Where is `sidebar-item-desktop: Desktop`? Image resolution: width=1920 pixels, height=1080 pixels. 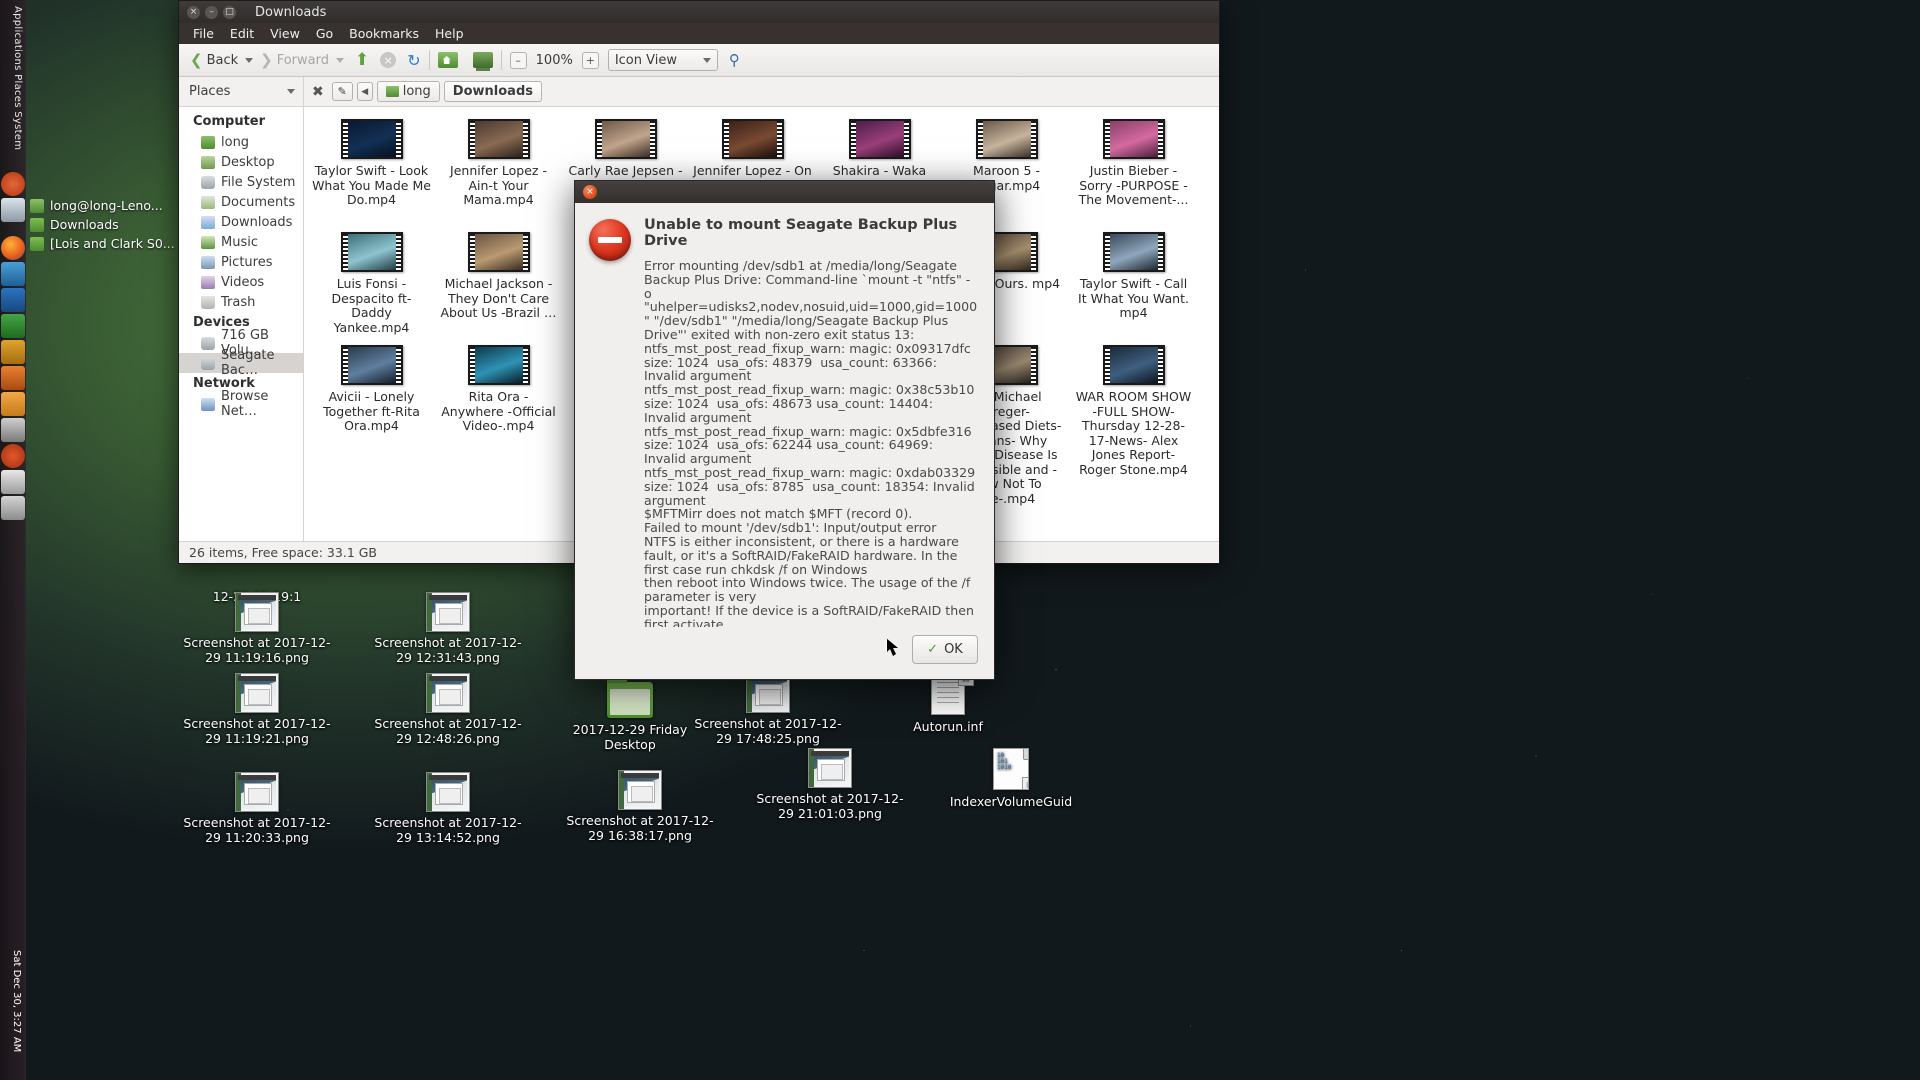 sidebar-item-desktop: Desktop is located at coordinates (241, 162).